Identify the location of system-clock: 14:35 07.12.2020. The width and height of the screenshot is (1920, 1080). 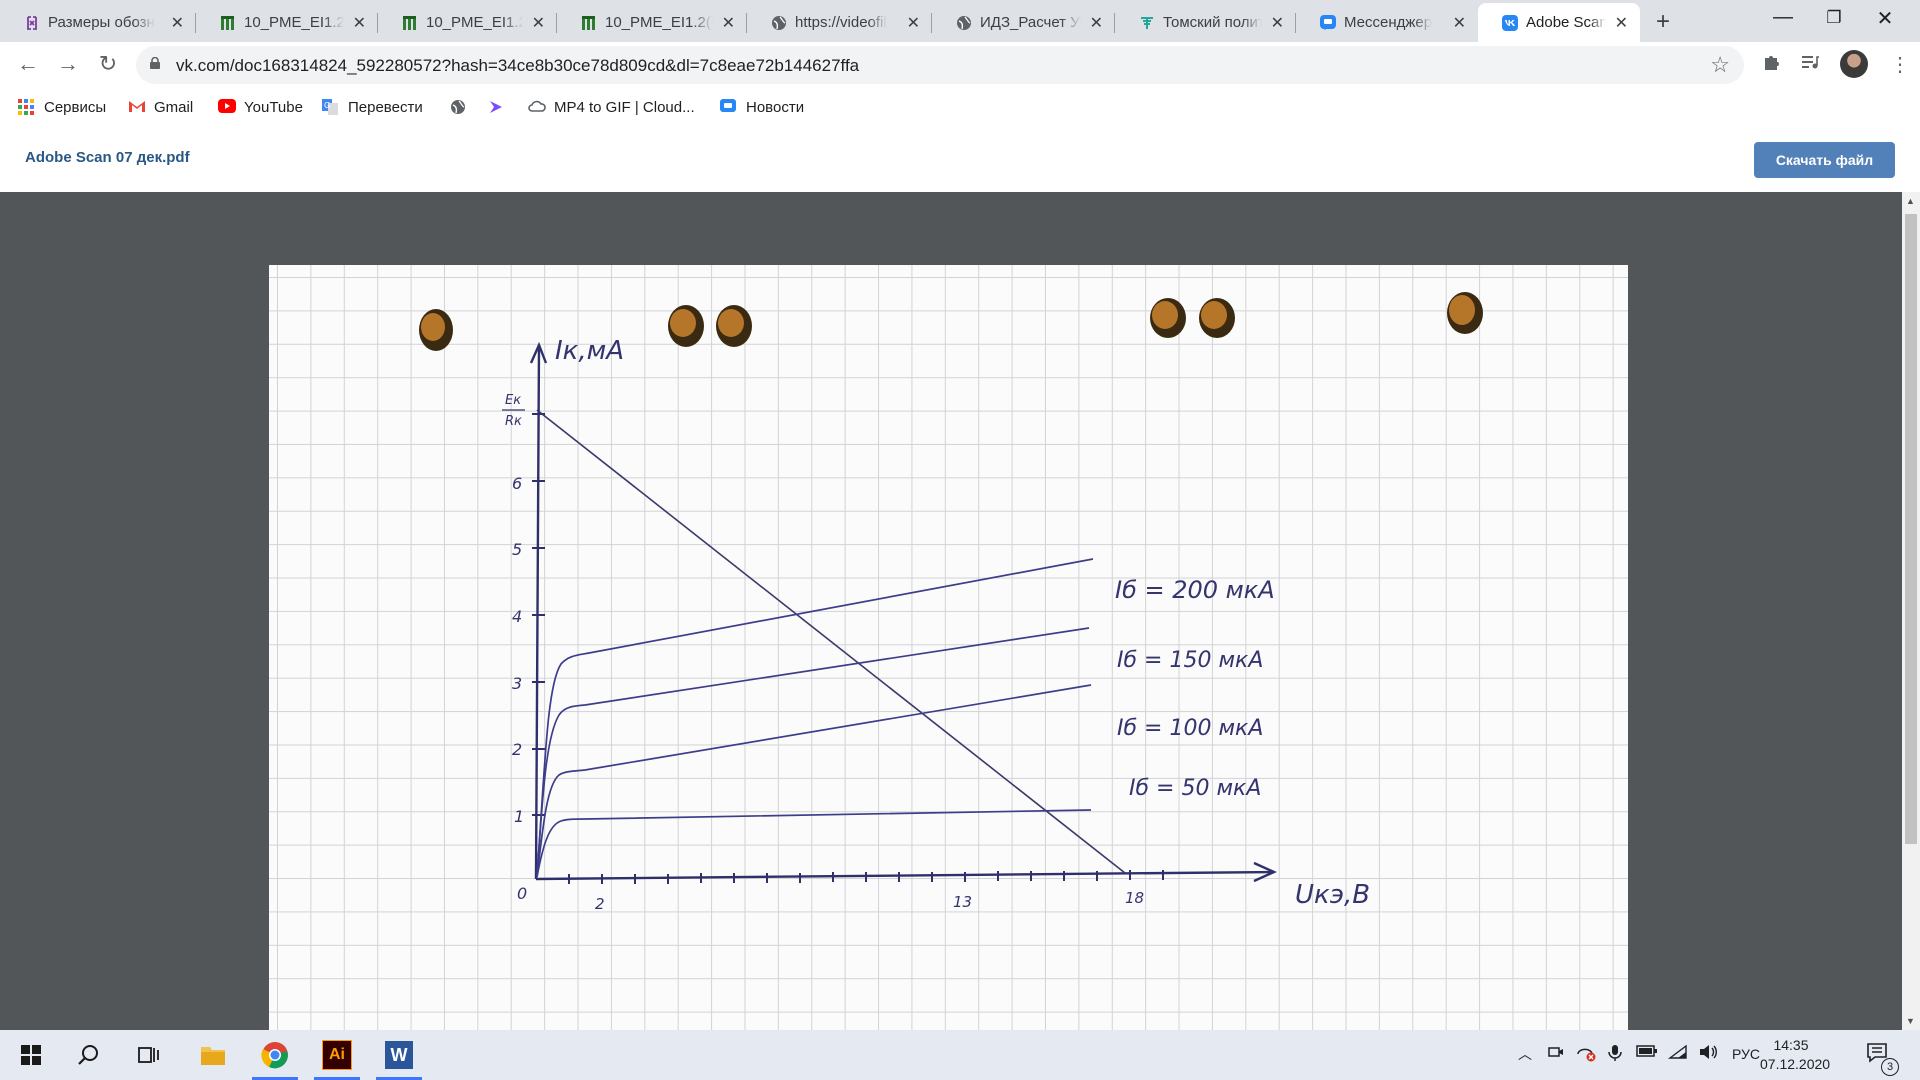
(1795, 1055).